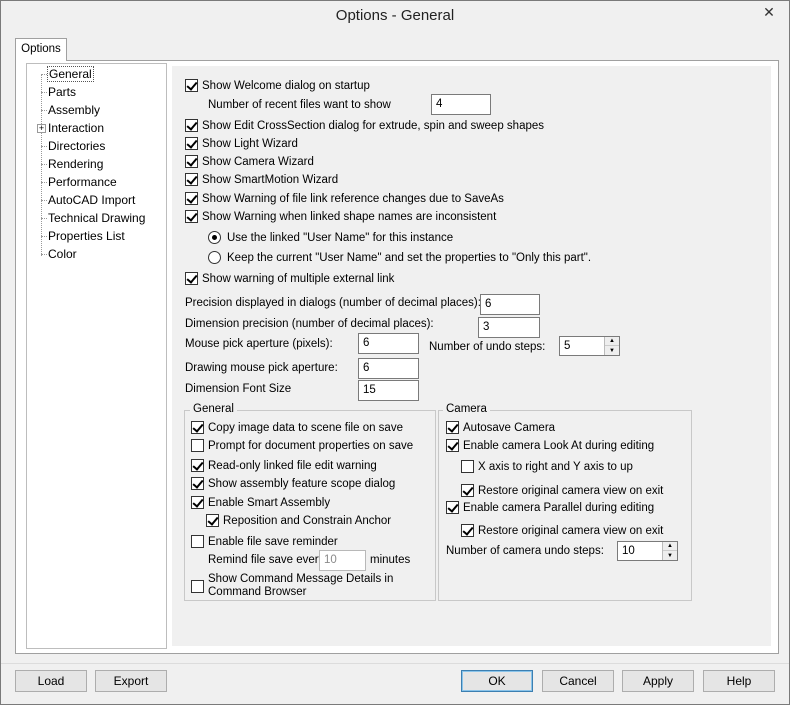  Describe the element at coordinates (550, 445) in the screenshot. I see `look-at-option: Enable camera Look At during editing` at that location.